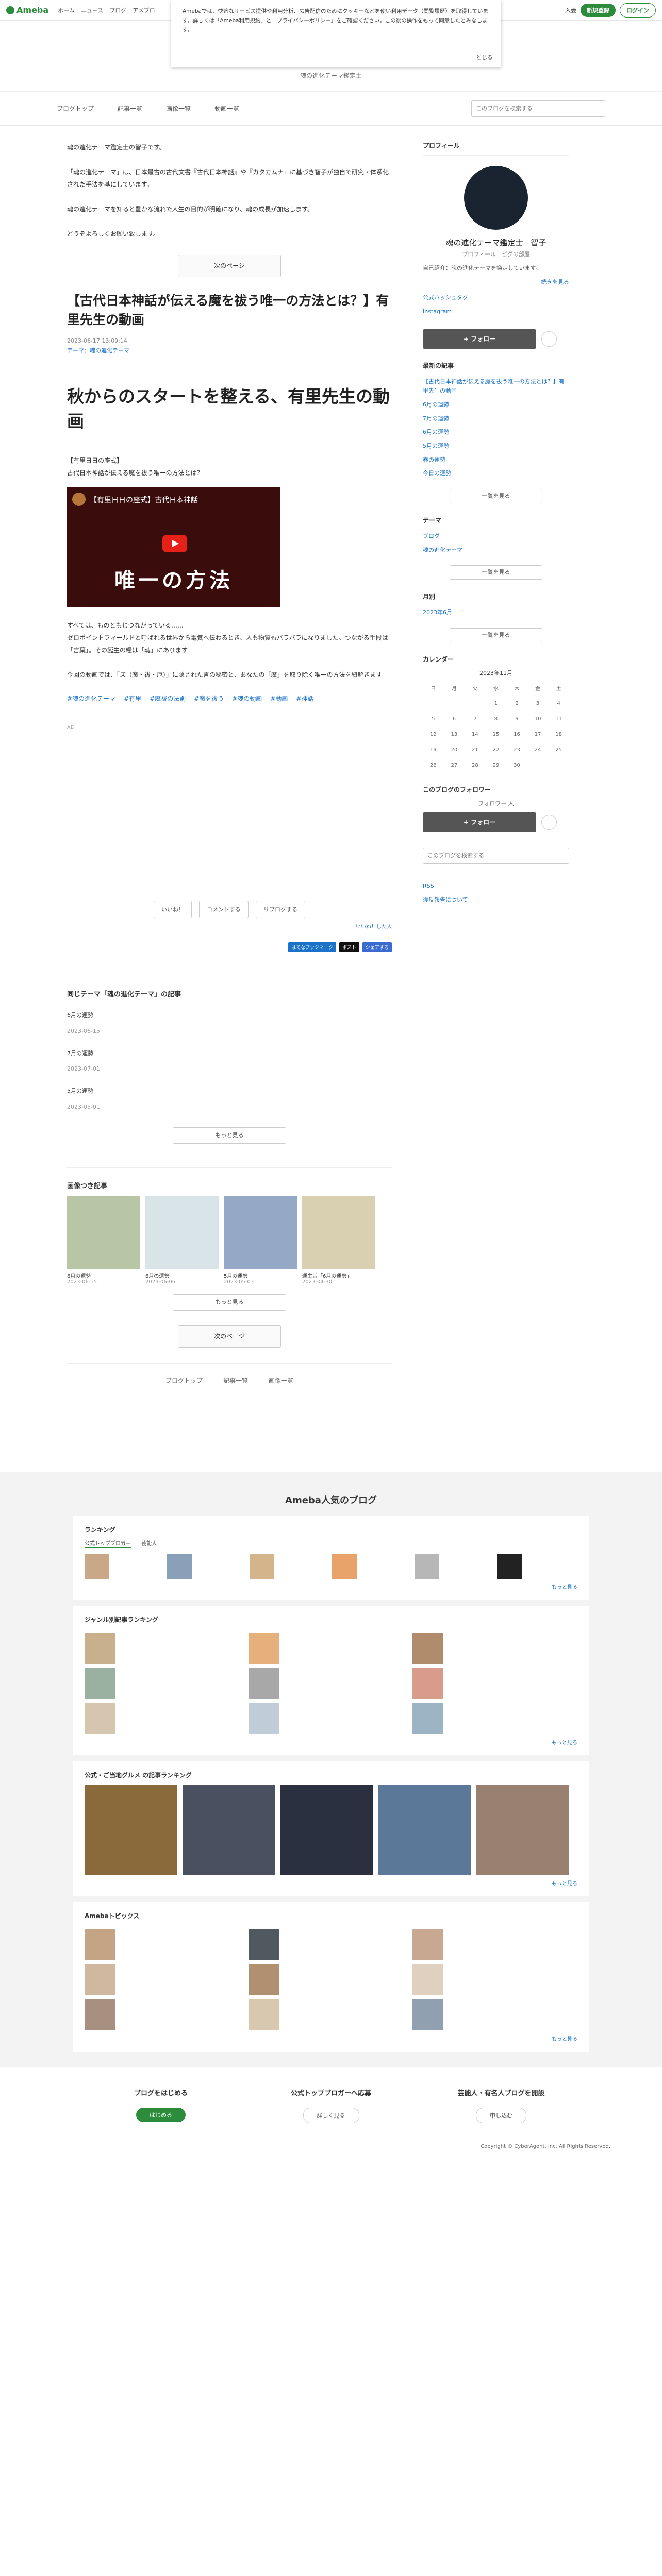  What do you see at coordinates (130, 108) in the screenshot?
I see `tab-entry-list: 記事一覧` at bounding box center [130, 108].